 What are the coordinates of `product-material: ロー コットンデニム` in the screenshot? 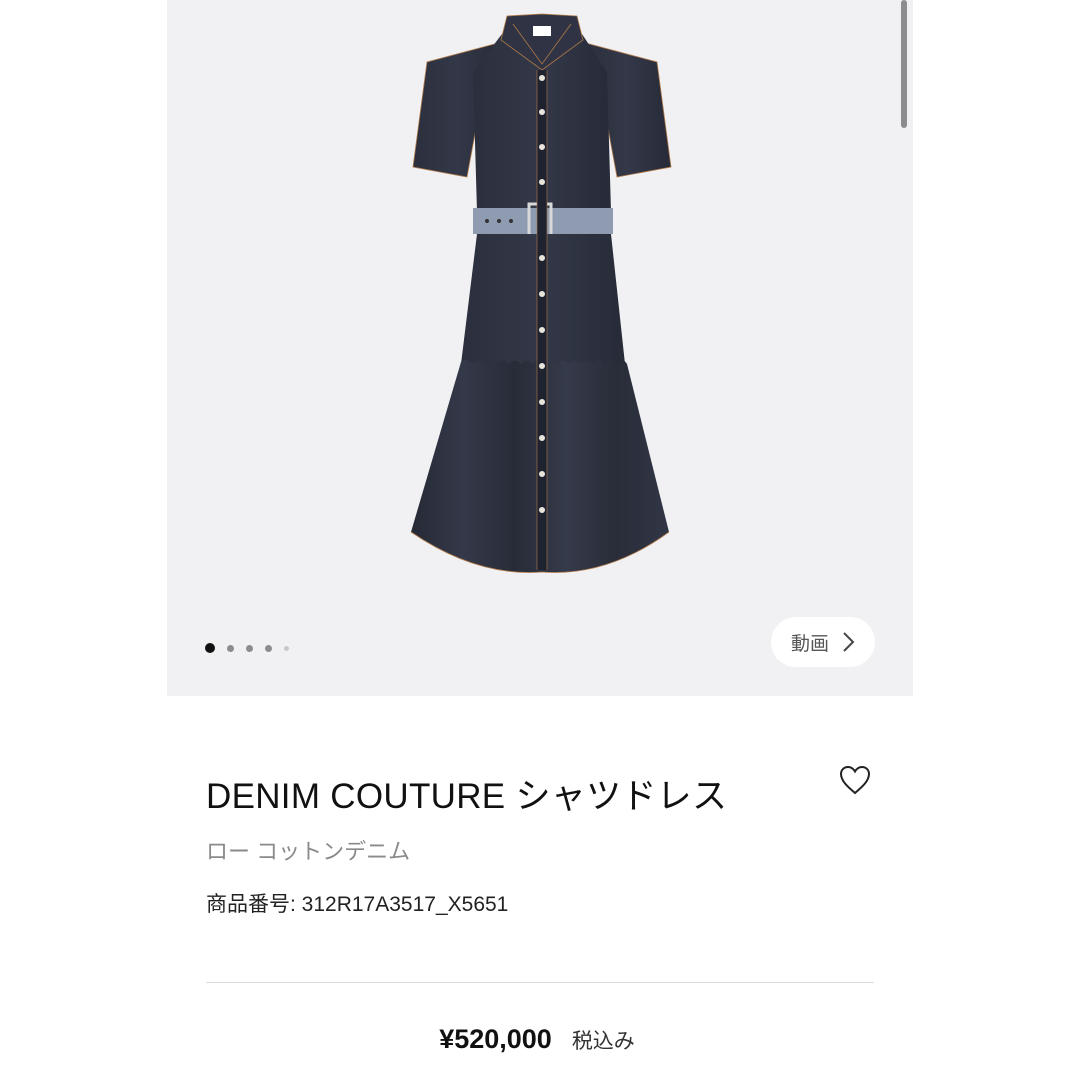 It's located at (308, 851).